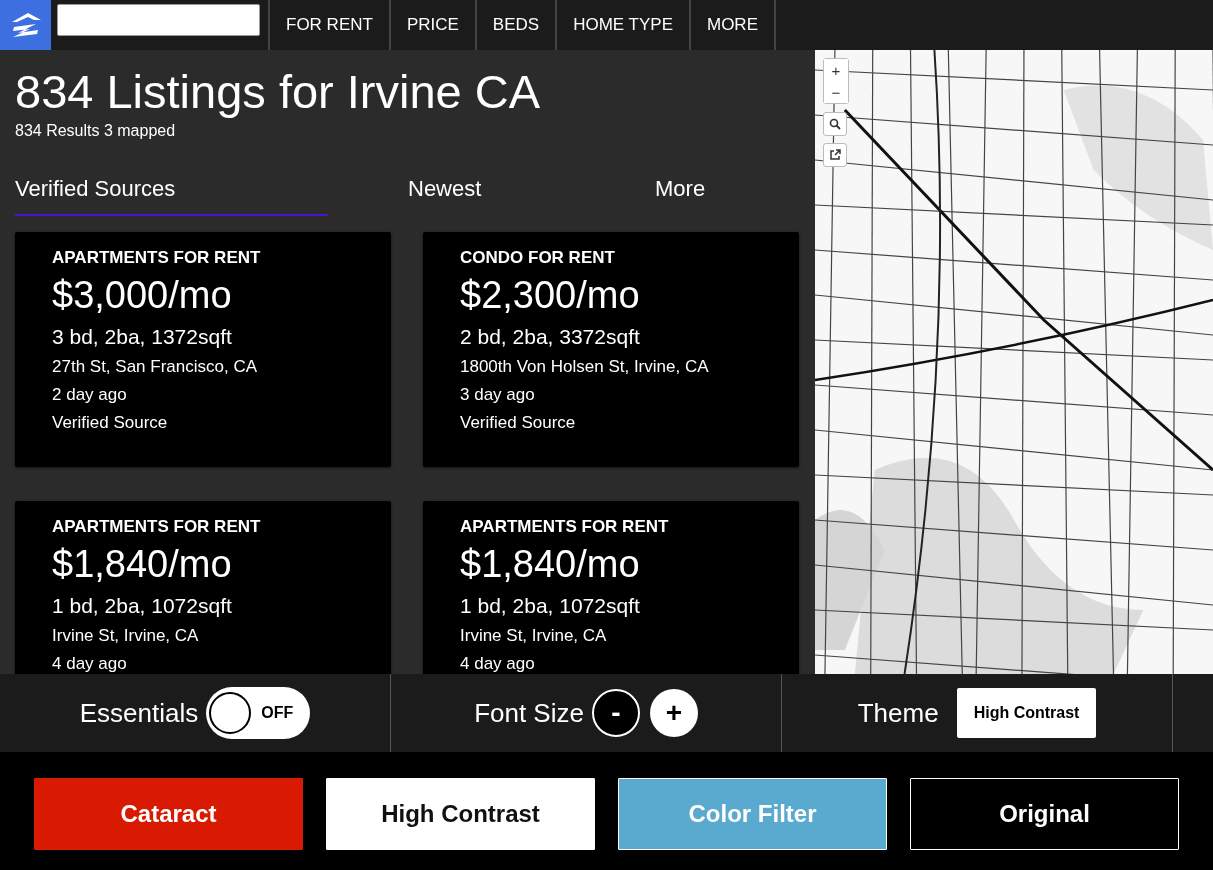 The height and width of the screenshot is (870, 1213). I want to click on external-link-icon, so click(835, 155).